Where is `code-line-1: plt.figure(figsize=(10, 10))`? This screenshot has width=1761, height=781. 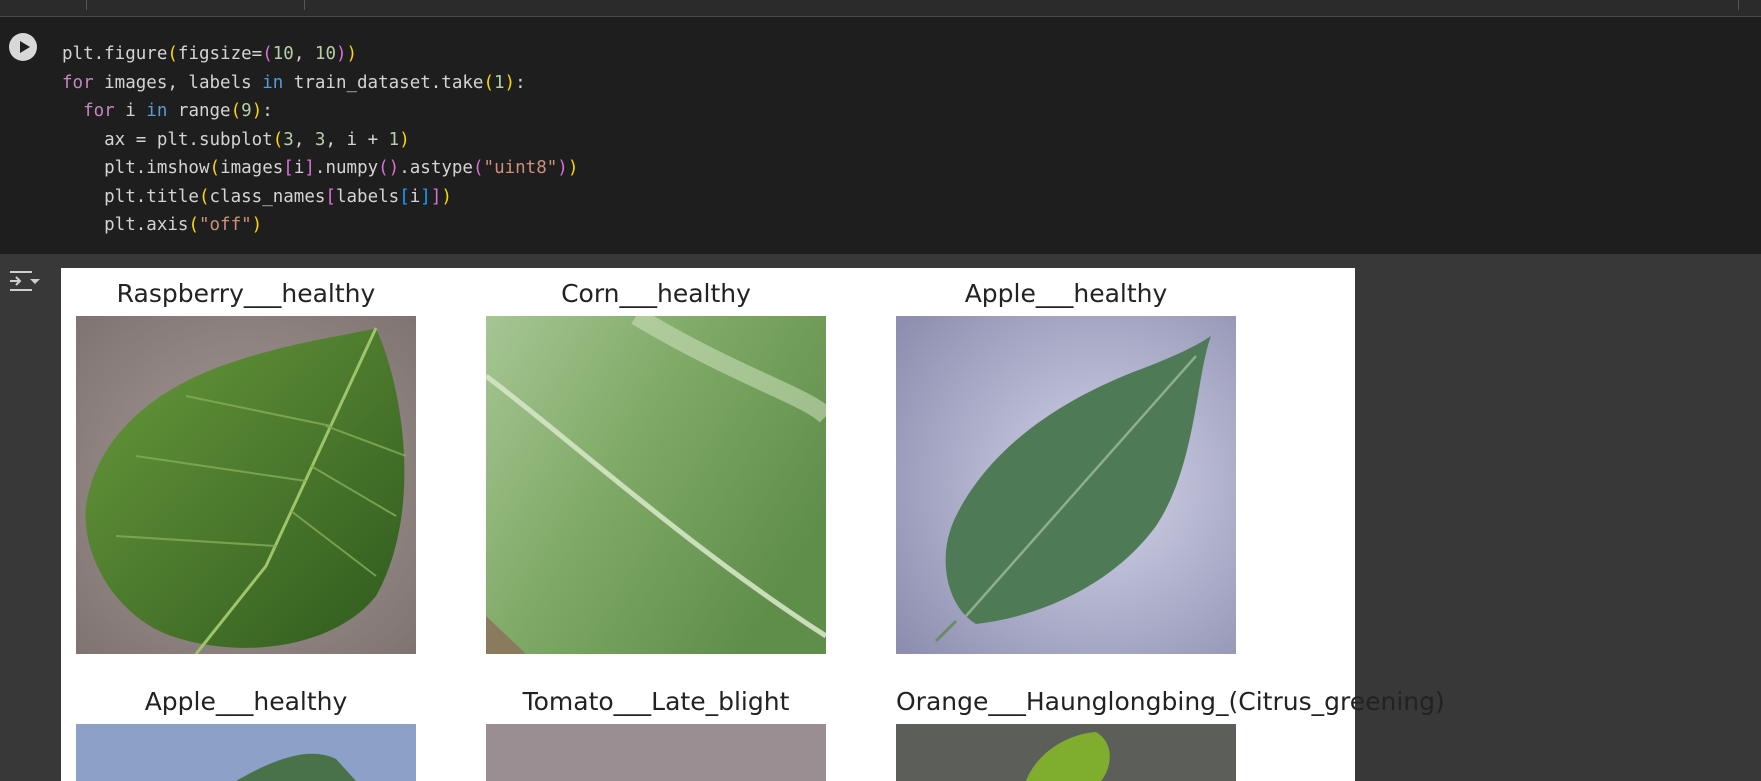
code-line-1: plt.figure(figsize=(10, 10)) is located at coordinates (210, 54).